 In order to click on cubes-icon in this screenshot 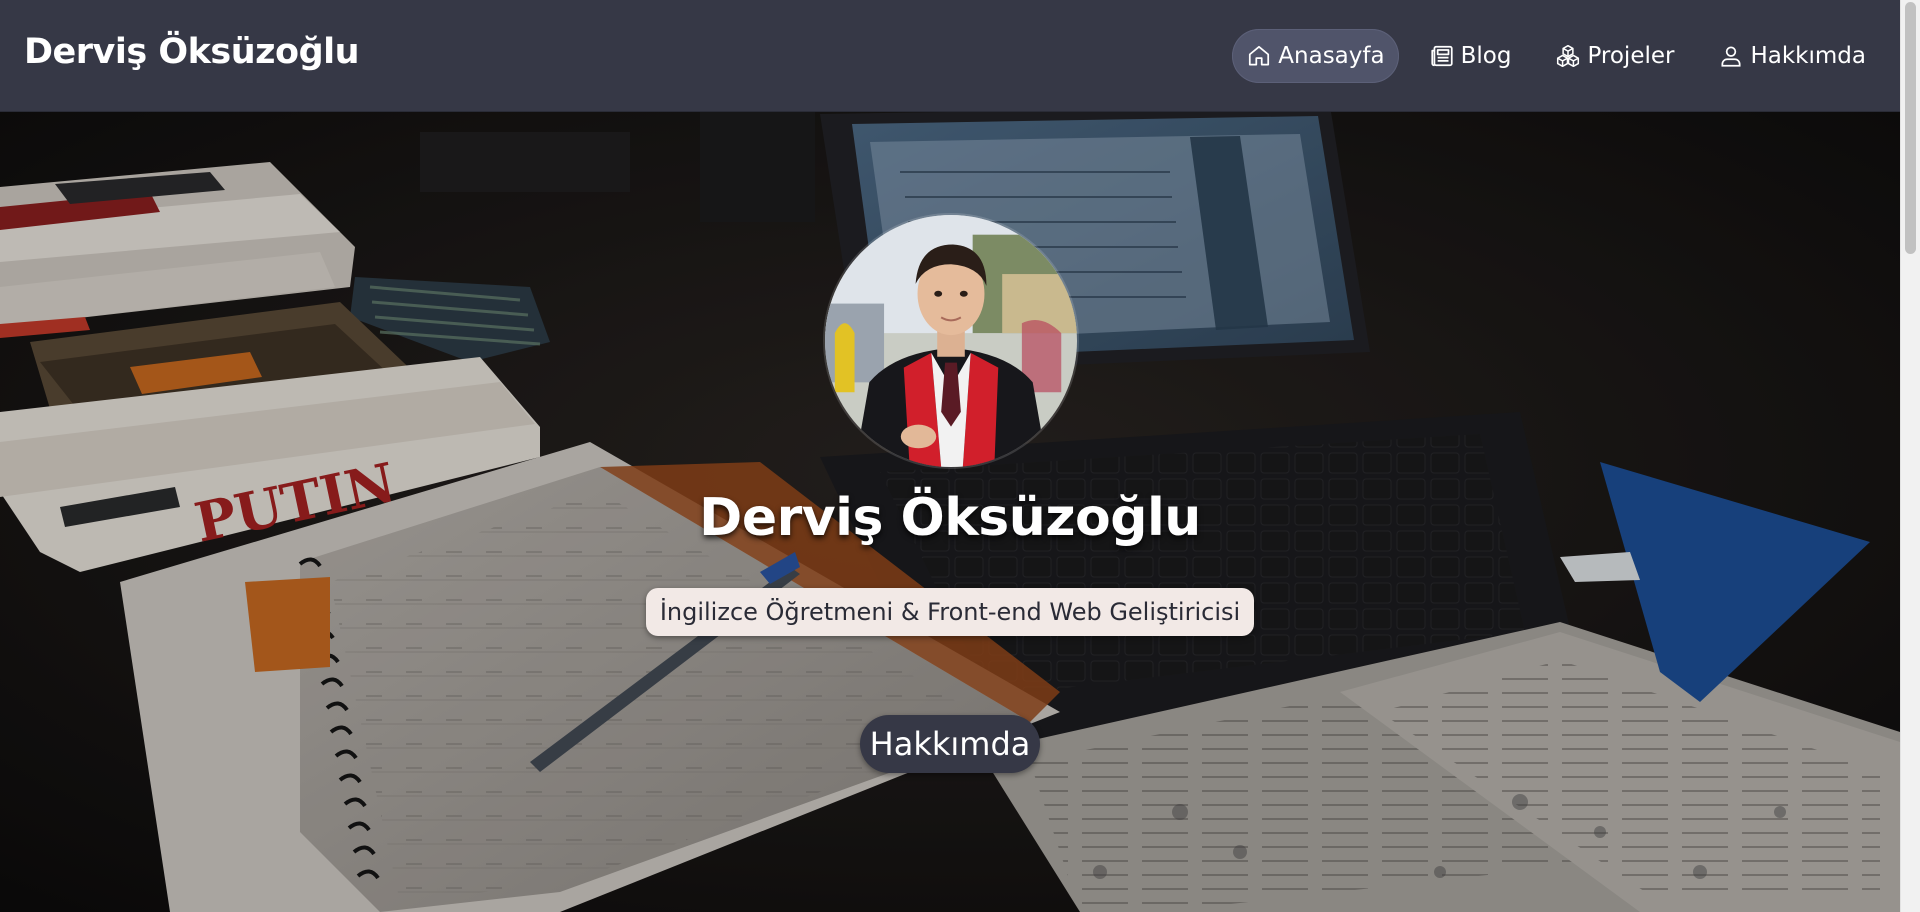, I will do `click(1568, 56)`.